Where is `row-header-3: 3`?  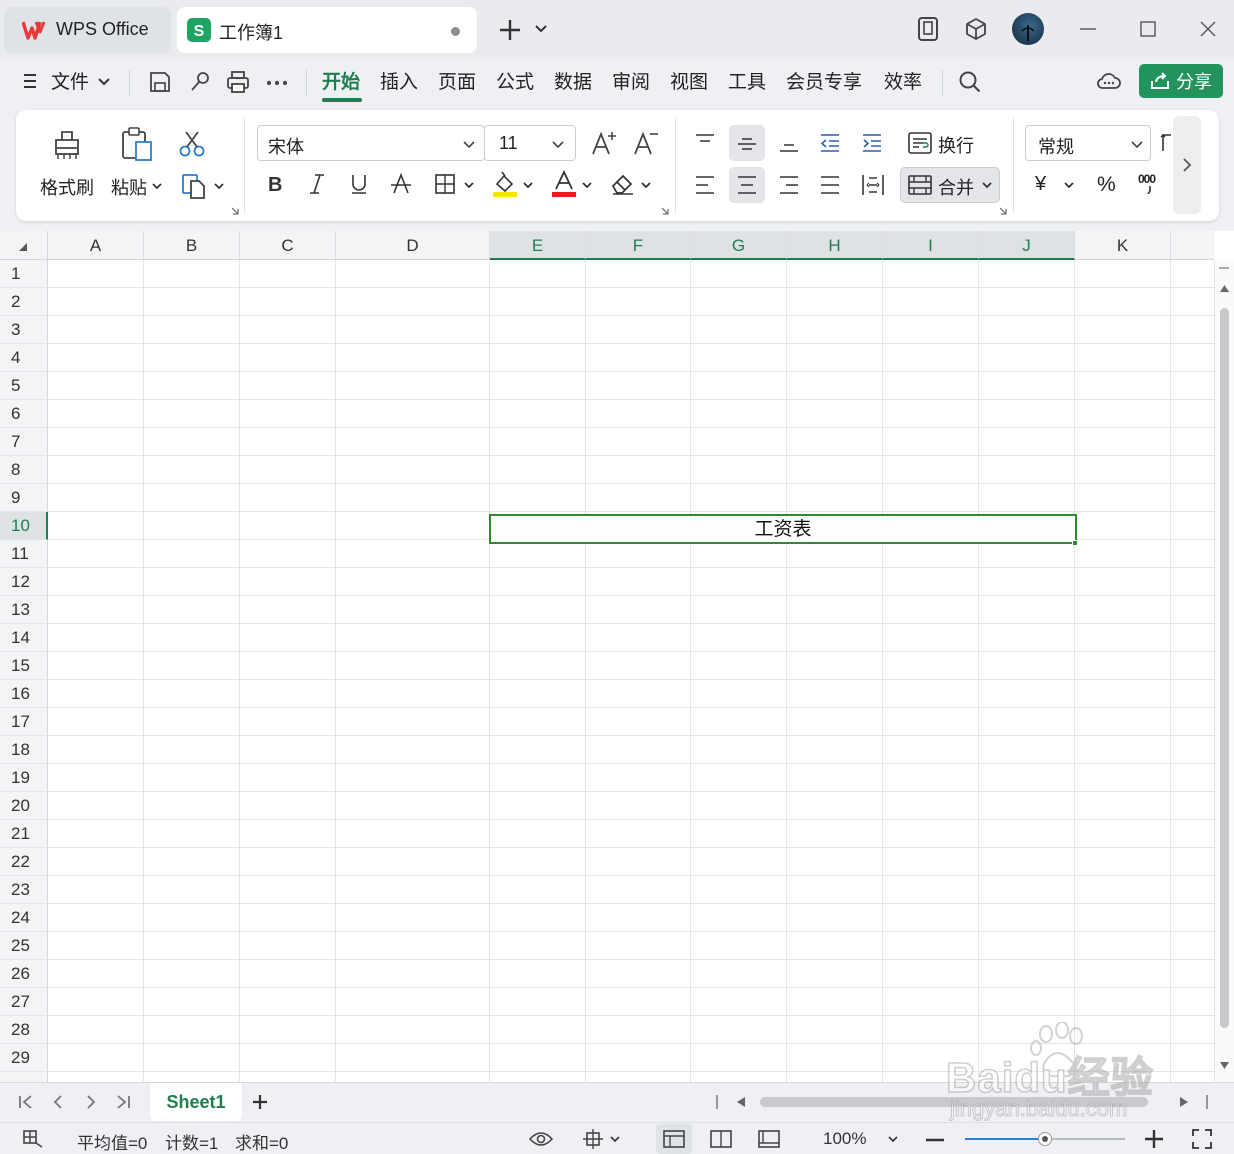
row-header-3: 3 is located at coordinates (24, 330).